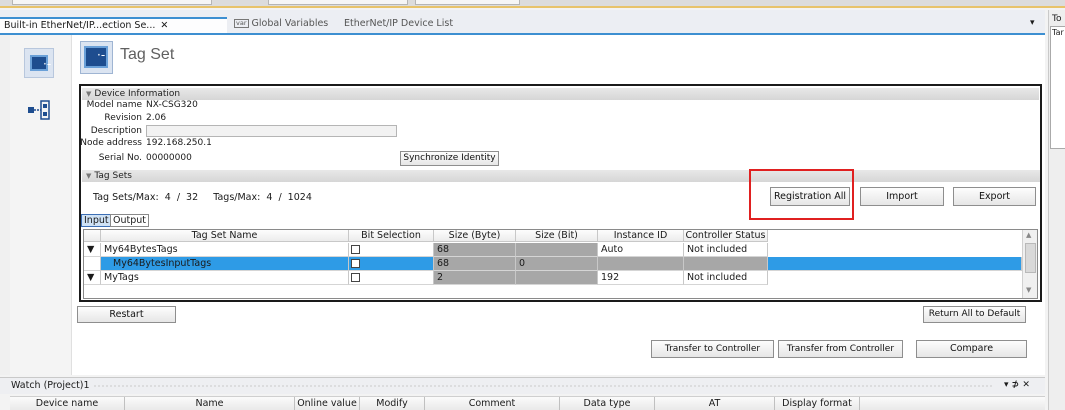  I want to click on close-icon: ✕, so click(164, 25).